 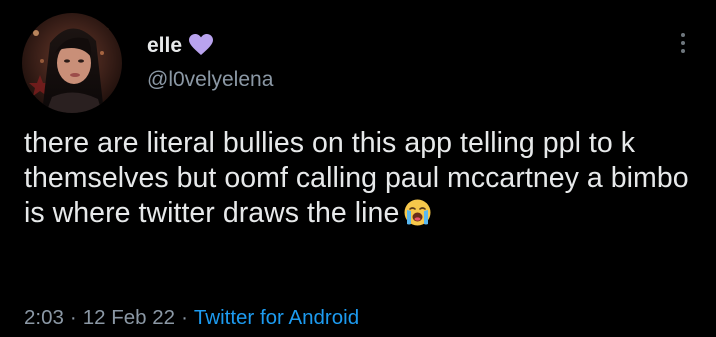 I want to click on tweet-time: 2:03, so click(x=44, y=317).